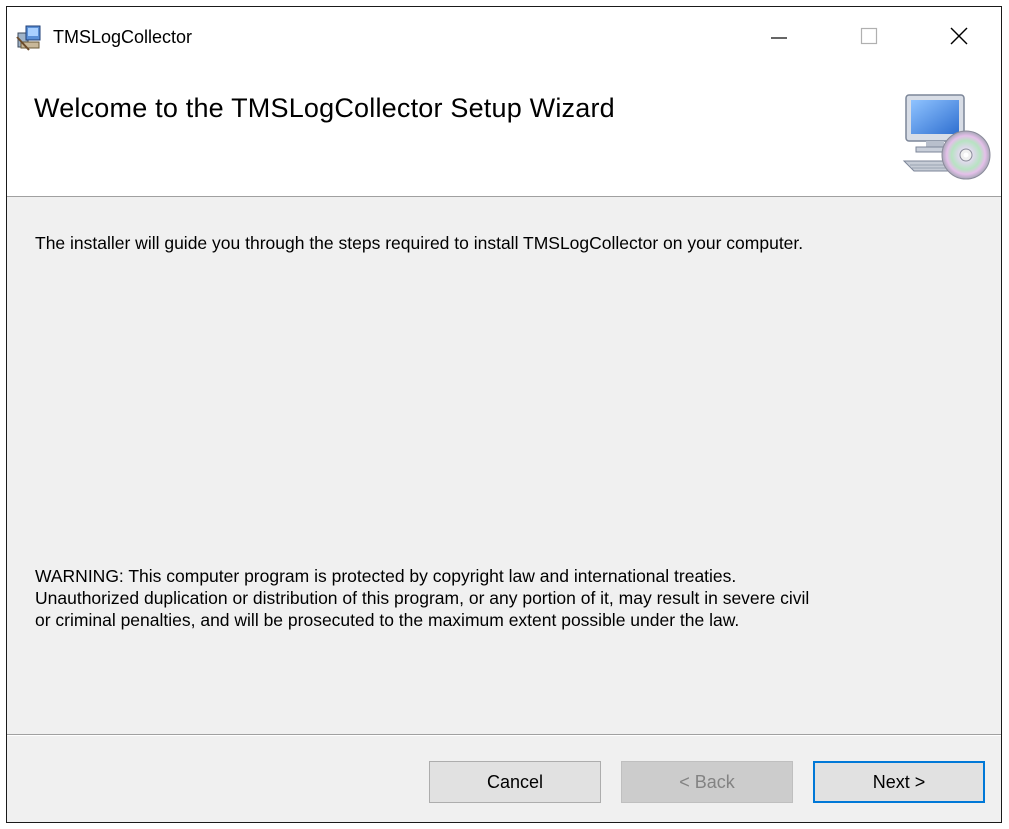  I want to click on maximize-icon, so click(869, 36).